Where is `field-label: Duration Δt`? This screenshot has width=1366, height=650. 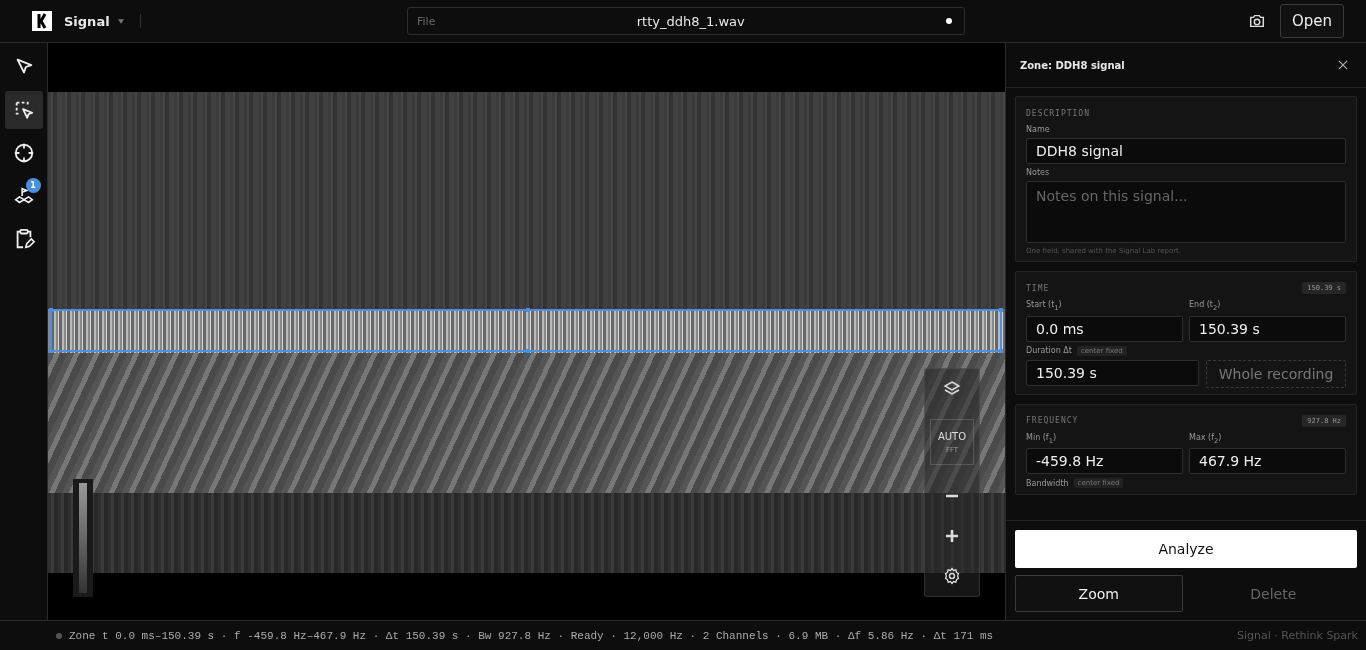 field-label: Duration Δt is located at coordinates (1049, 351).